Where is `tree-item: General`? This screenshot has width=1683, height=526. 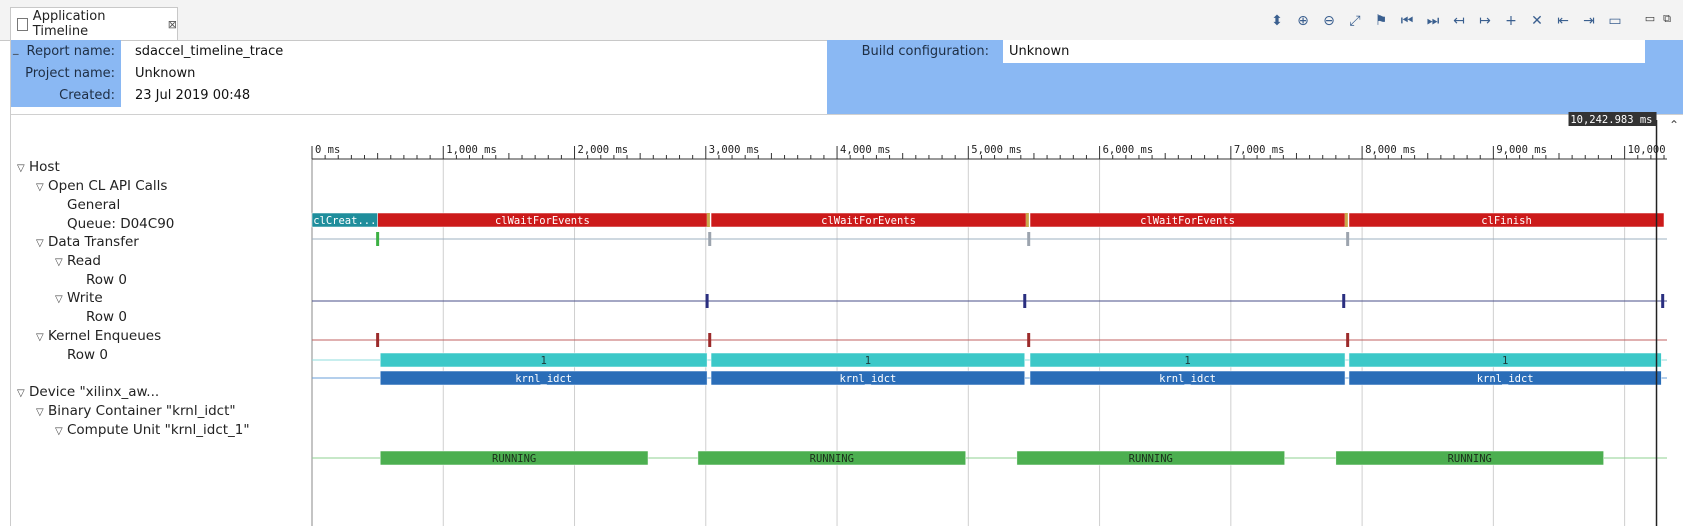 tree-item: General is located at coordinates (87, 205).